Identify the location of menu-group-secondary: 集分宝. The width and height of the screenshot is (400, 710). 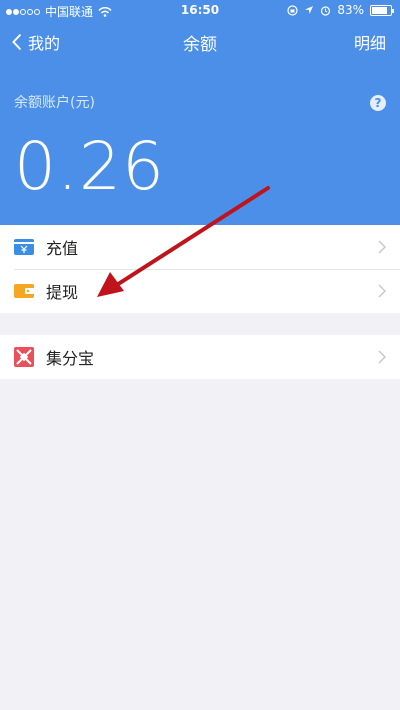
(200, 357).